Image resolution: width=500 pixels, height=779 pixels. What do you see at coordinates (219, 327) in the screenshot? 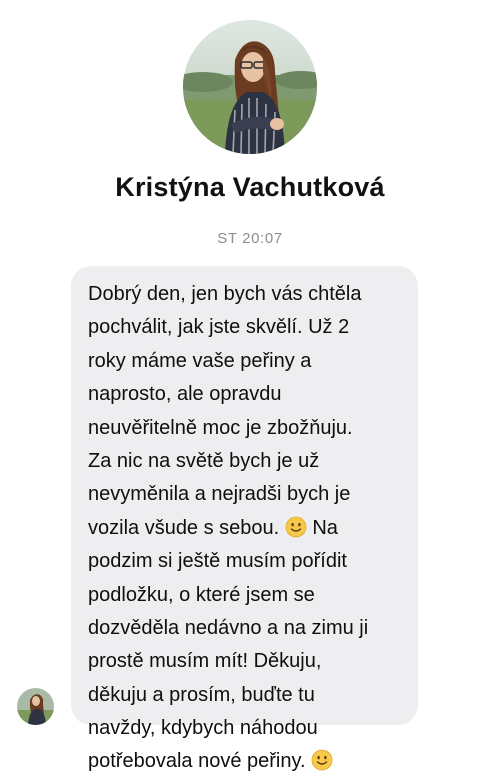
I see `message-line: pochválit, jak jste skvělí. Už 2` at bounding box center [219, 327].